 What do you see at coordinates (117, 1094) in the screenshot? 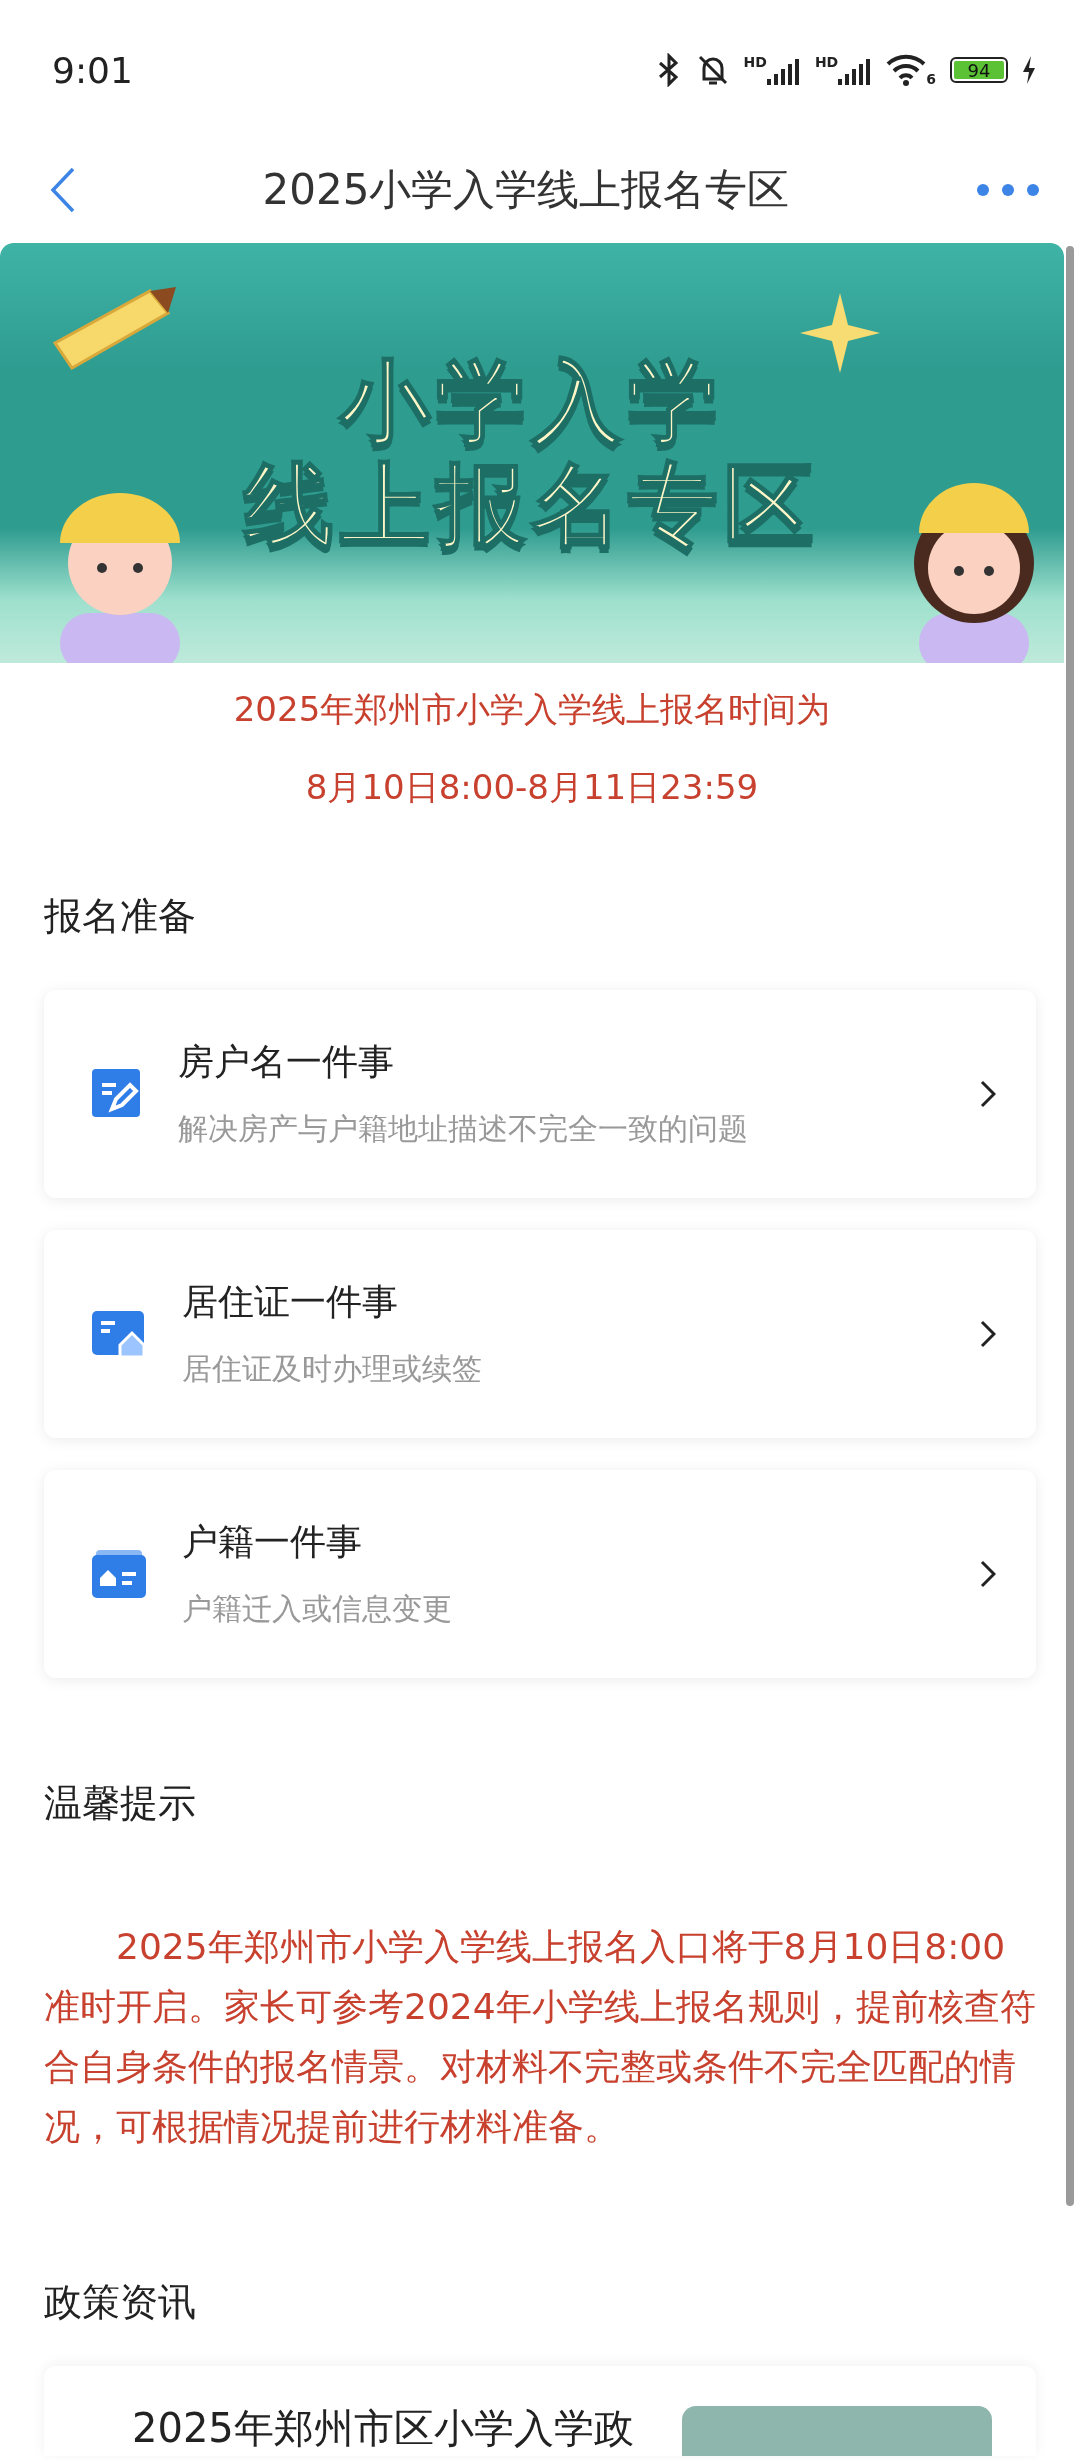
I see `edit-document-icon` at bounding box center [117, 1094].